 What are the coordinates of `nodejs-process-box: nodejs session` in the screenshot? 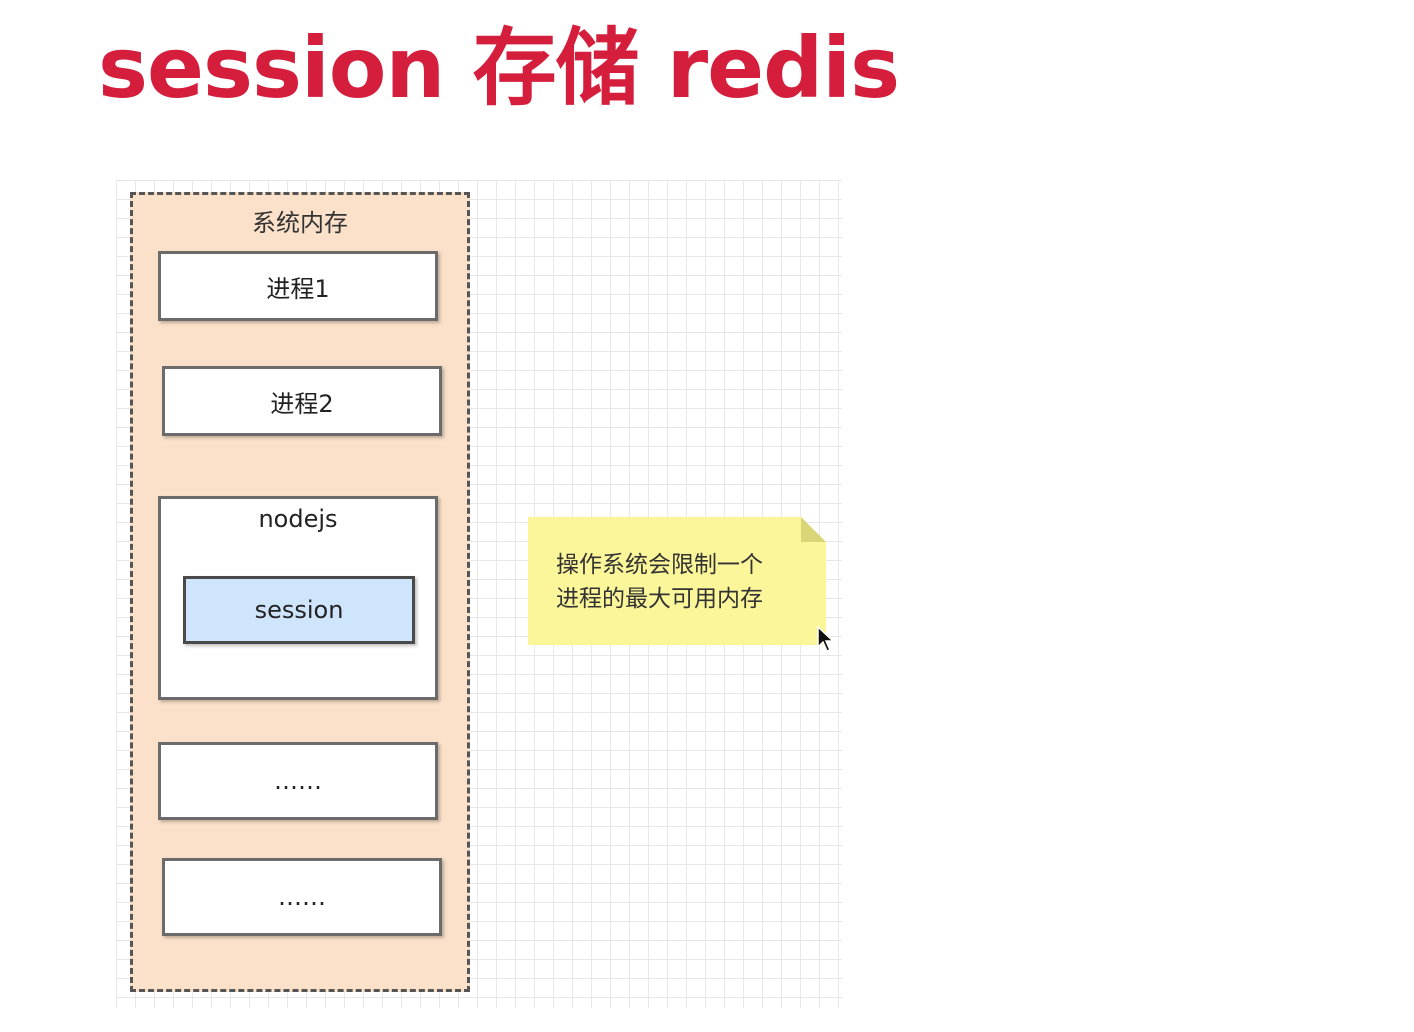 It's located at (298, 598).